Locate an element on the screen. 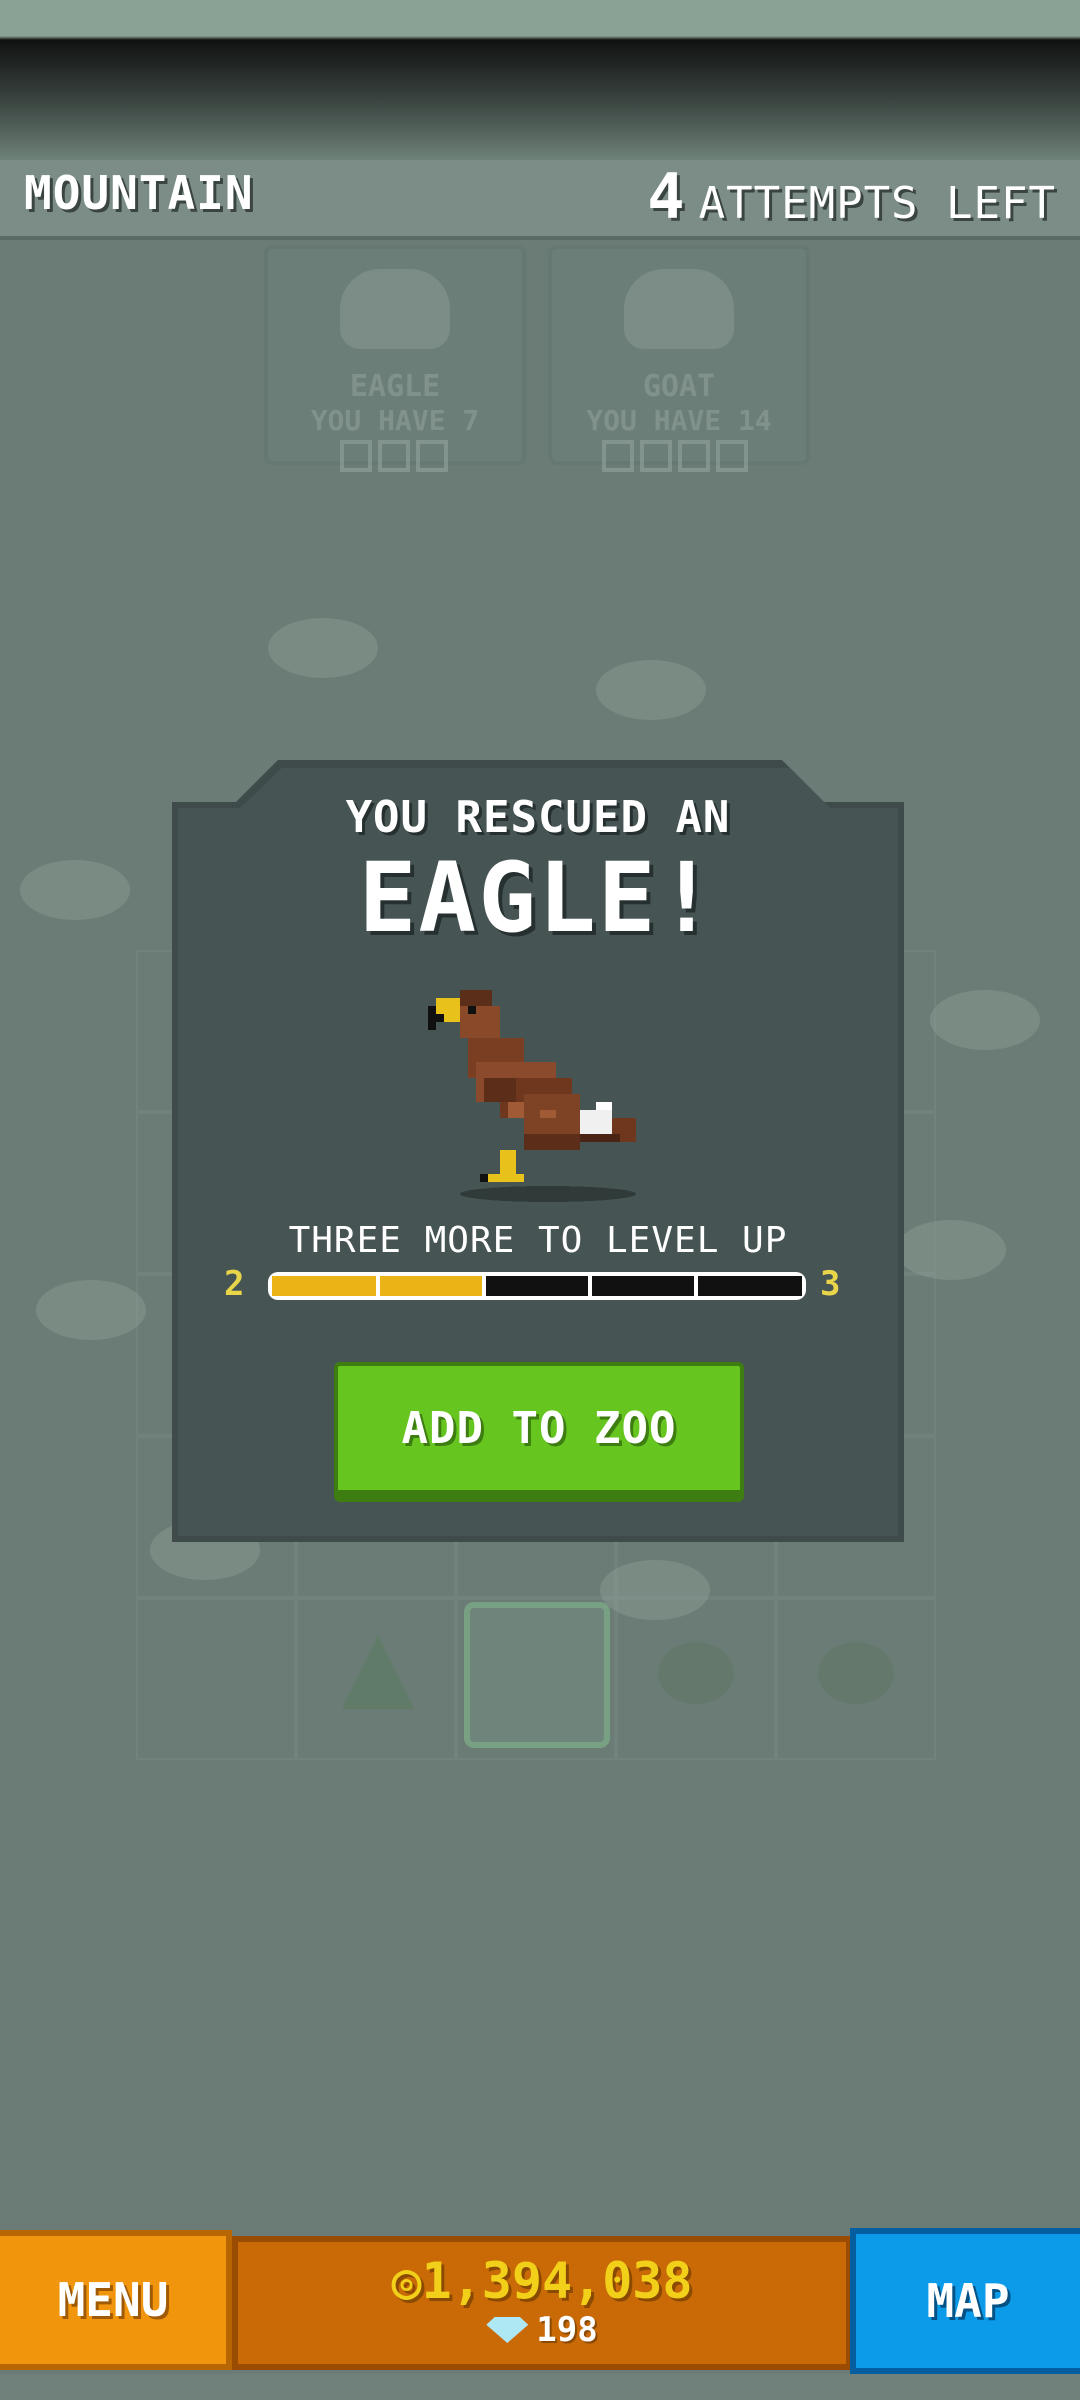  coin-icon: ◎ is located at coordinates (406, 2281).